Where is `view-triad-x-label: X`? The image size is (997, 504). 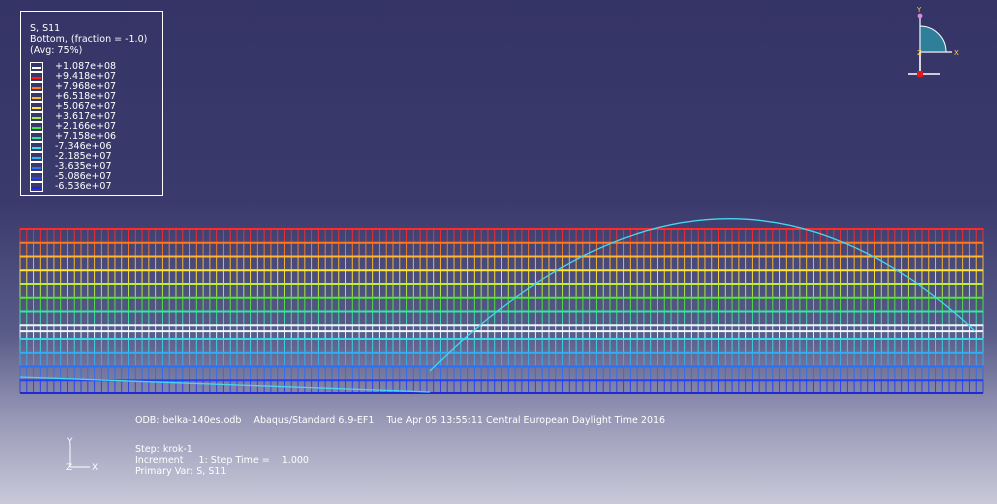
view-triad-x-label: X is located at coordinates (956, 53).